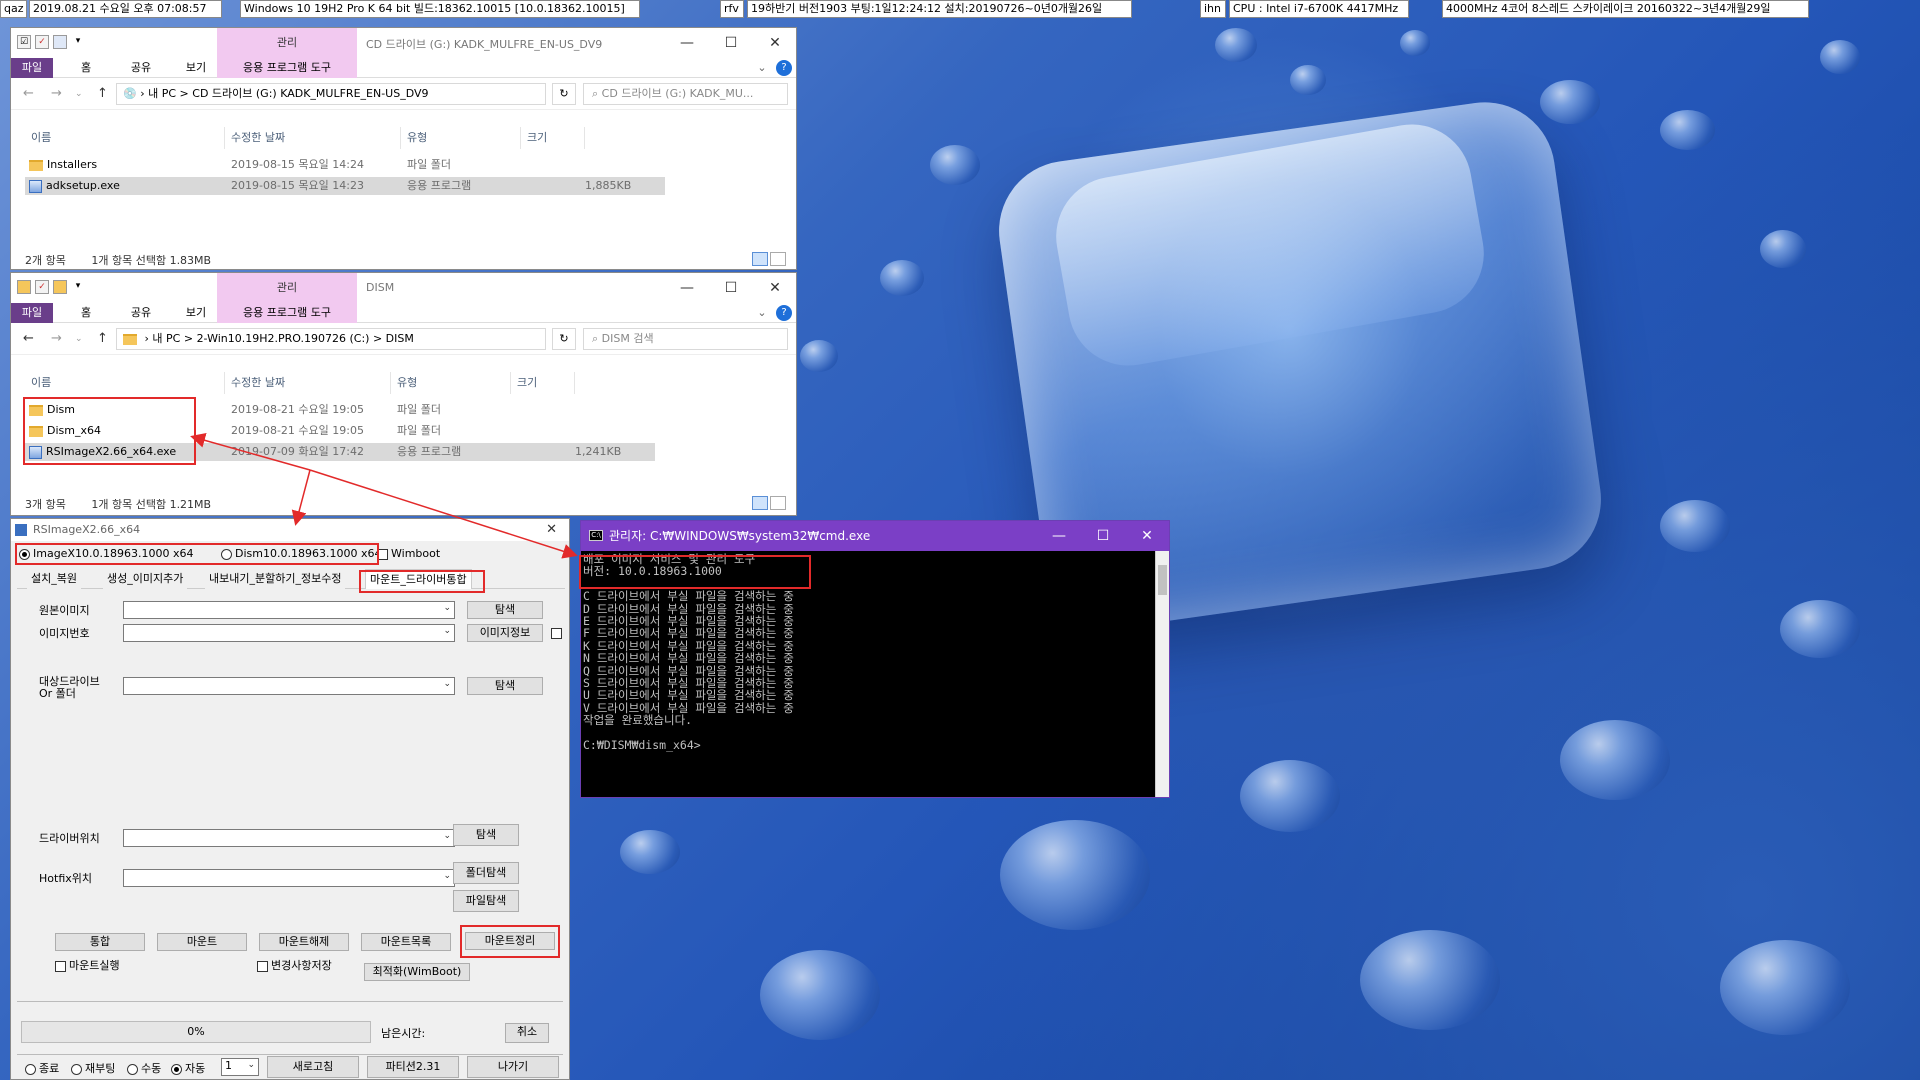  Describe the element at coordinates (443, 514) in the screenshot. I see `arrow-to-cmd` at that location.